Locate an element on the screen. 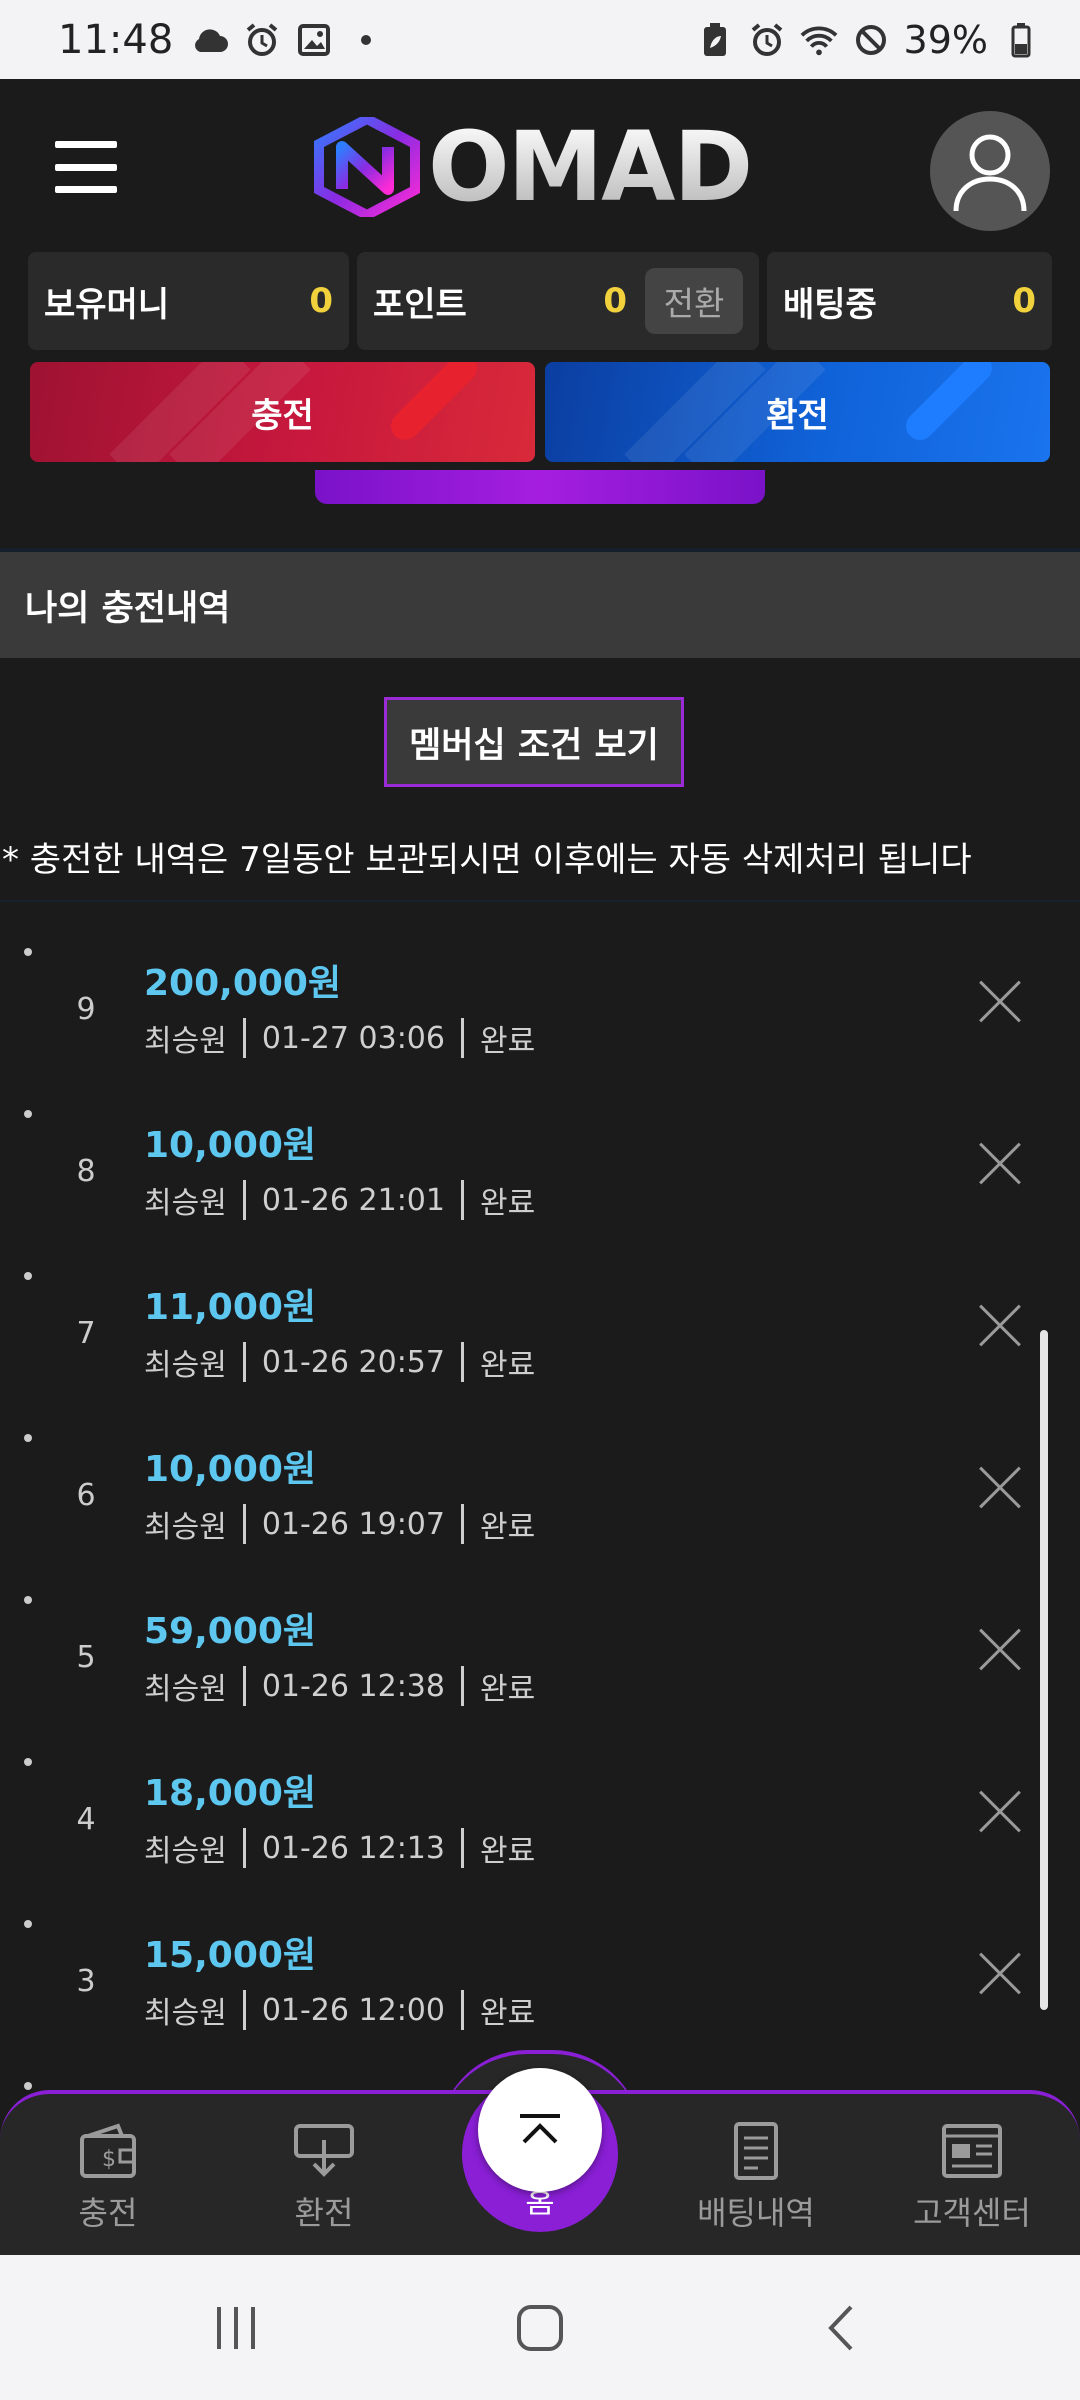 This screenshot has height=2400, width=1080. withdraw-button-label: 환전 is located at coordinates (797, 415).